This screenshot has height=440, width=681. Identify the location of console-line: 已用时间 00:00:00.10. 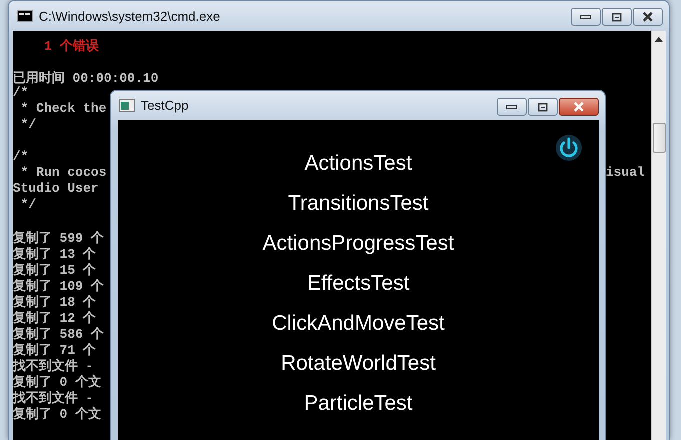
(86, 77).